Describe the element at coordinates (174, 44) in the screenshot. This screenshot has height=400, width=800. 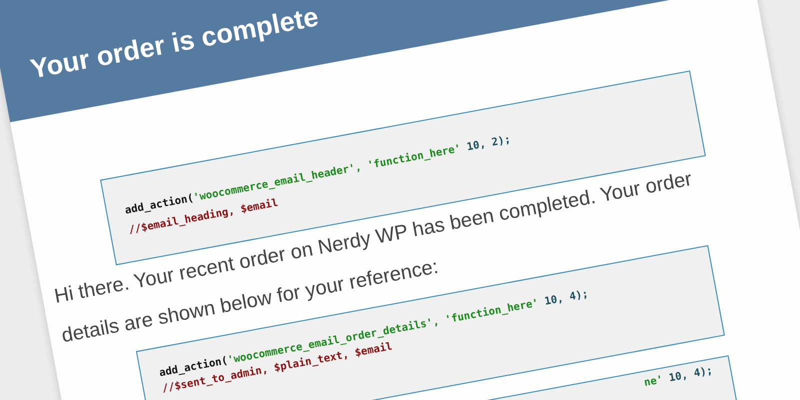
I see `email-heading: Your order is complete` at that location.